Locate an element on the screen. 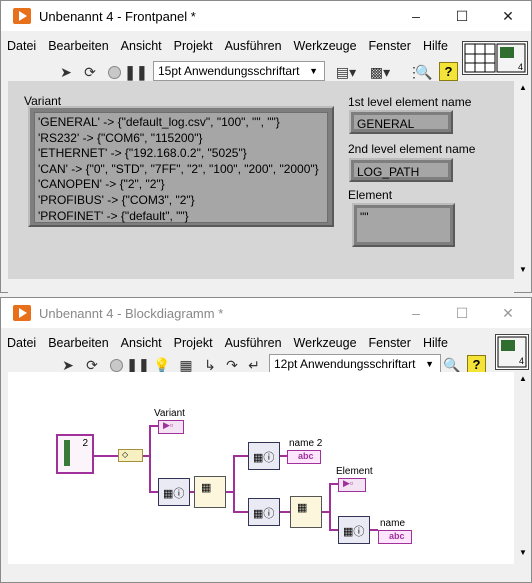 The width and height of the screenshot is (532, 583). for-loop-icon: 2 is located at coordinates (75, 454).